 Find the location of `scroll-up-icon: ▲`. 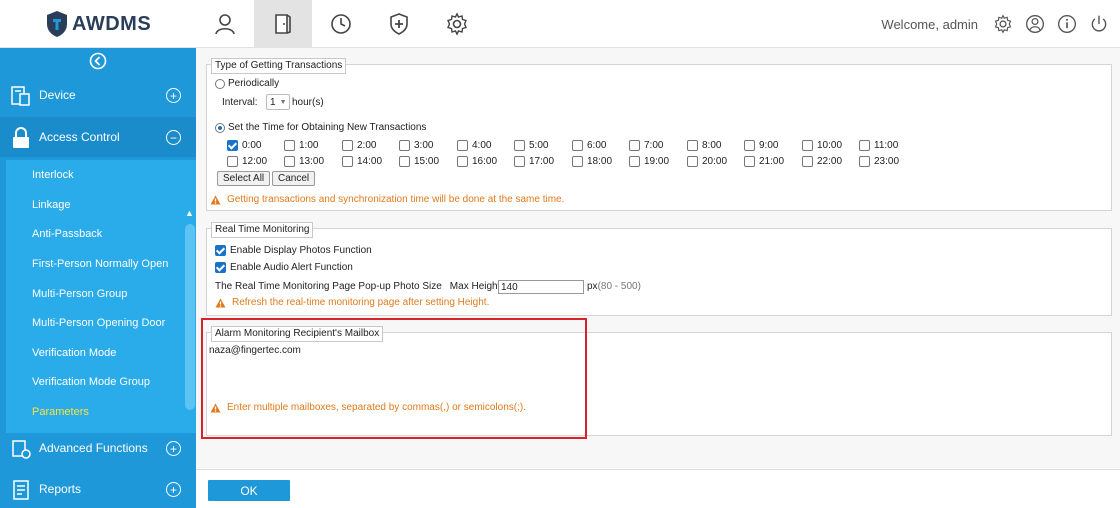

scroll-up-icon: ▲ is located at coordinates (189, 213).